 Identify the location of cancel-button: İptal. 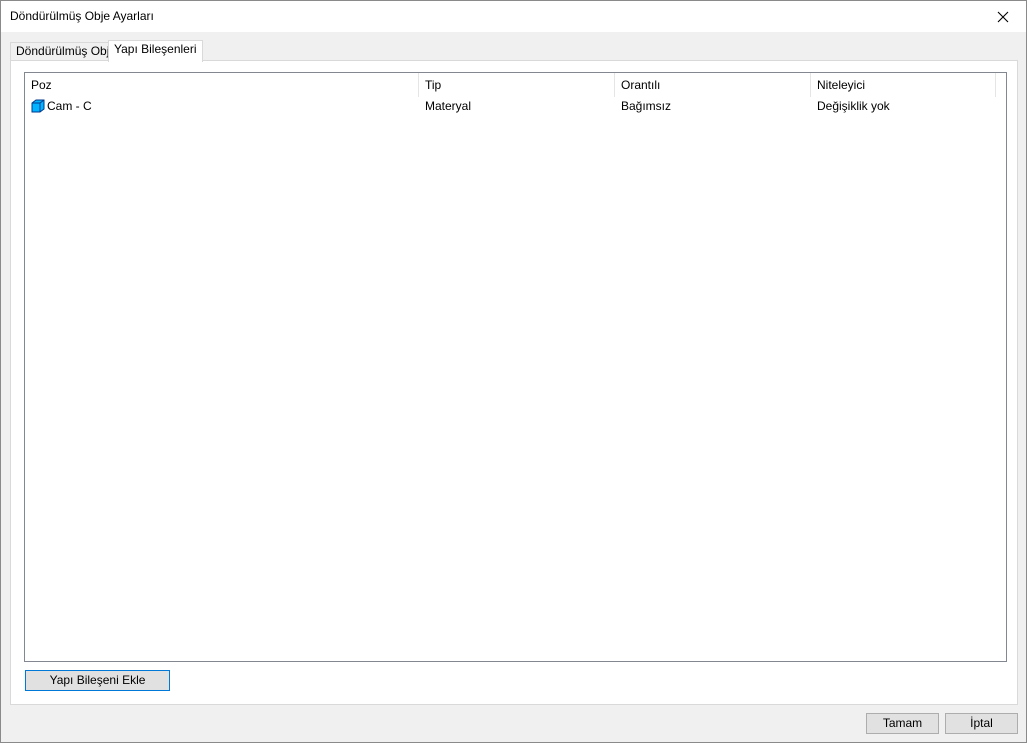
(981, 723).